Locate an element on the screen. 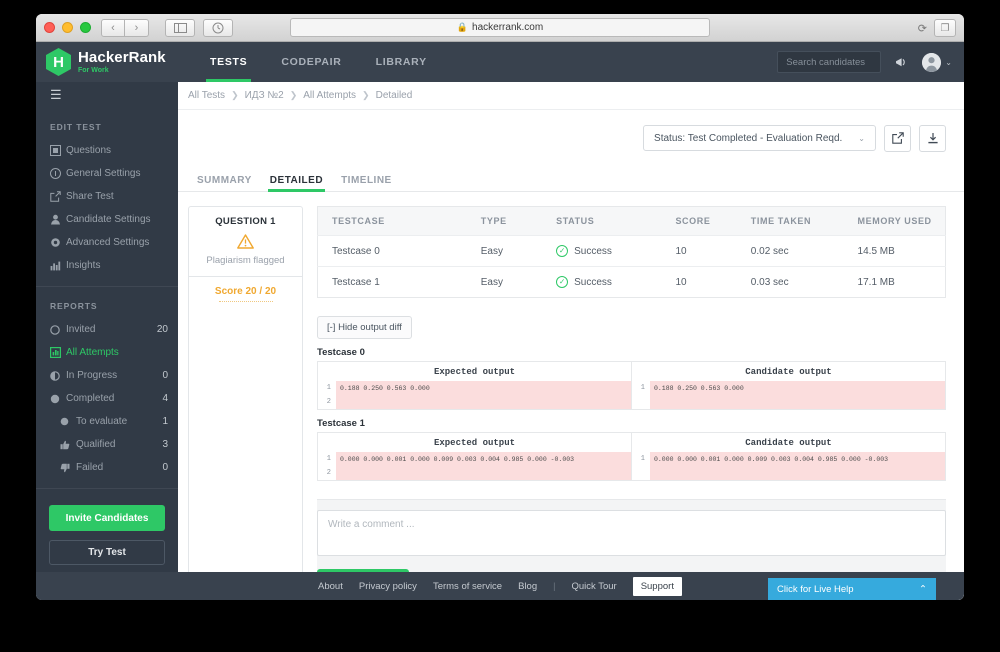  close-window-button is located at coordinates (49, 27).